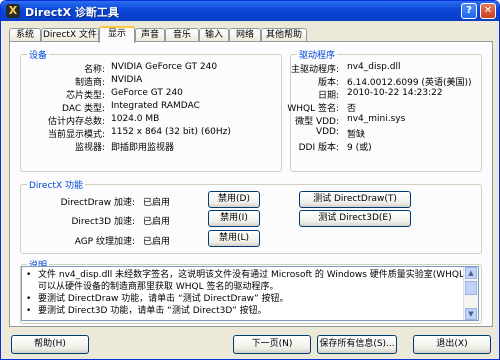 The height and width of the screenshot is (360, 500). Describe the element at coordinates (245, 35) in the screenshot. I see `tab-network: 网络` at that location.